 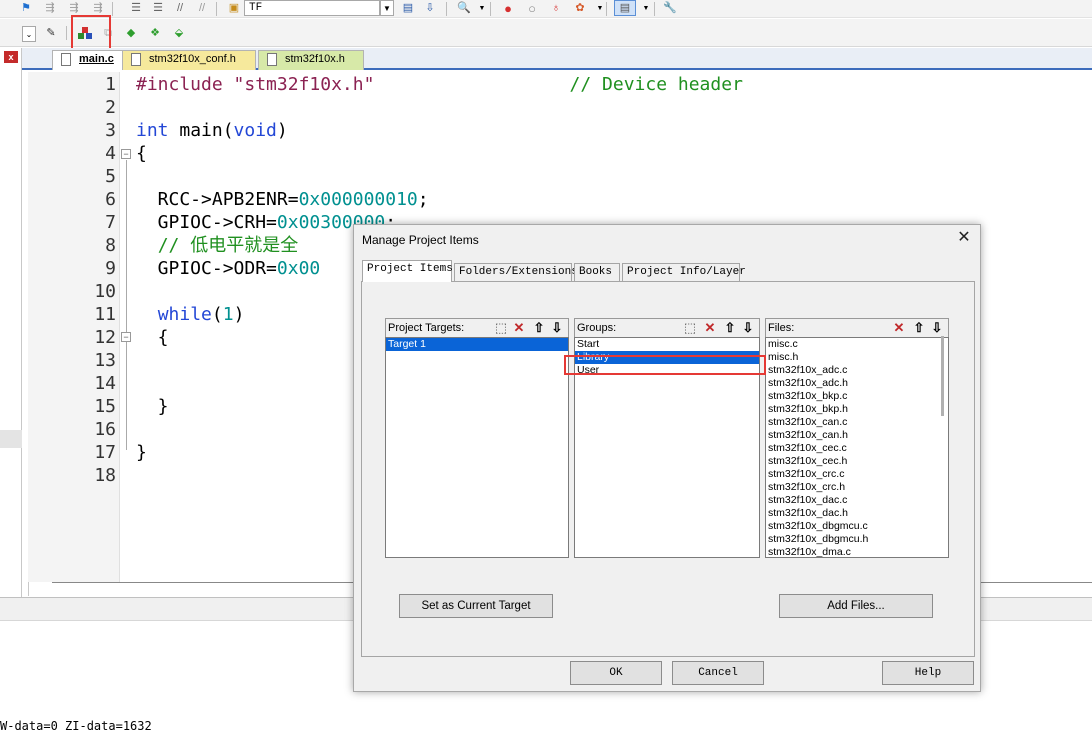 What do you see at coordinates (282, 199) in the screenshot?
I see `code-line: RCC->APB2ENR=0x000000010;` at bounding box center [282, 199].